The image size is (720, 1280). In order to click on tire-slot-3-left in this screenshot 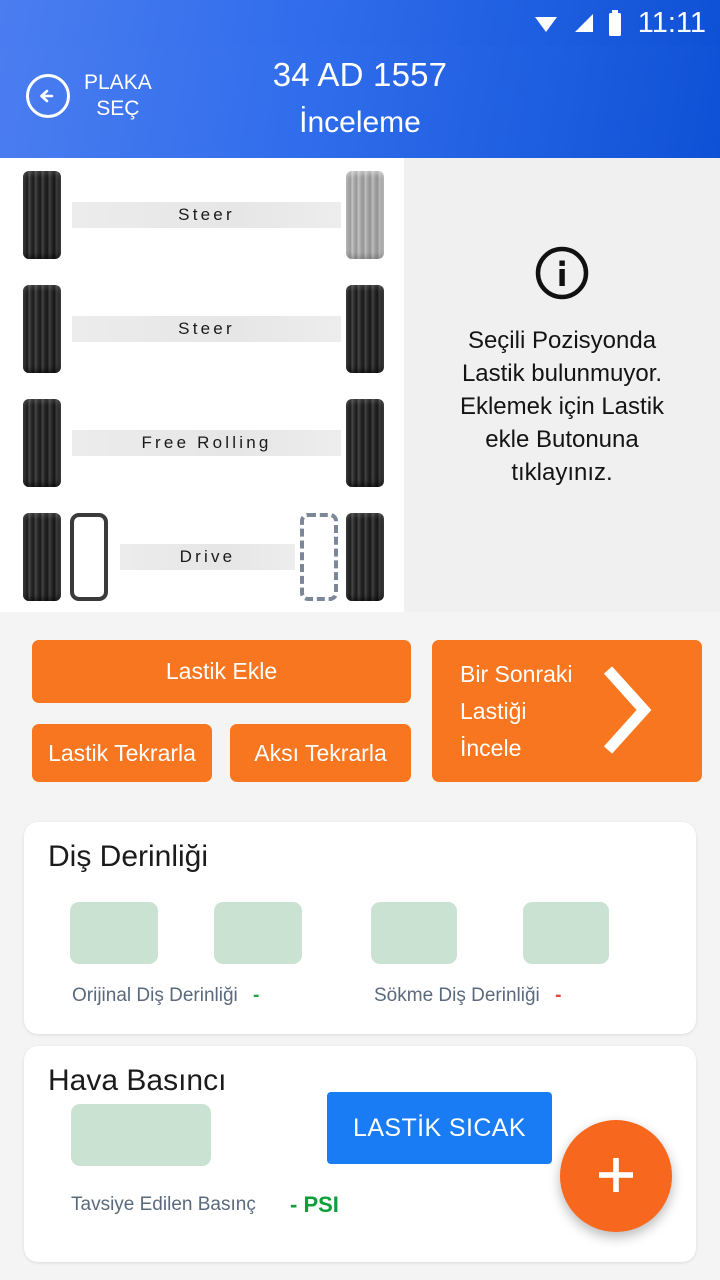, I will do `click(42, 443)`.